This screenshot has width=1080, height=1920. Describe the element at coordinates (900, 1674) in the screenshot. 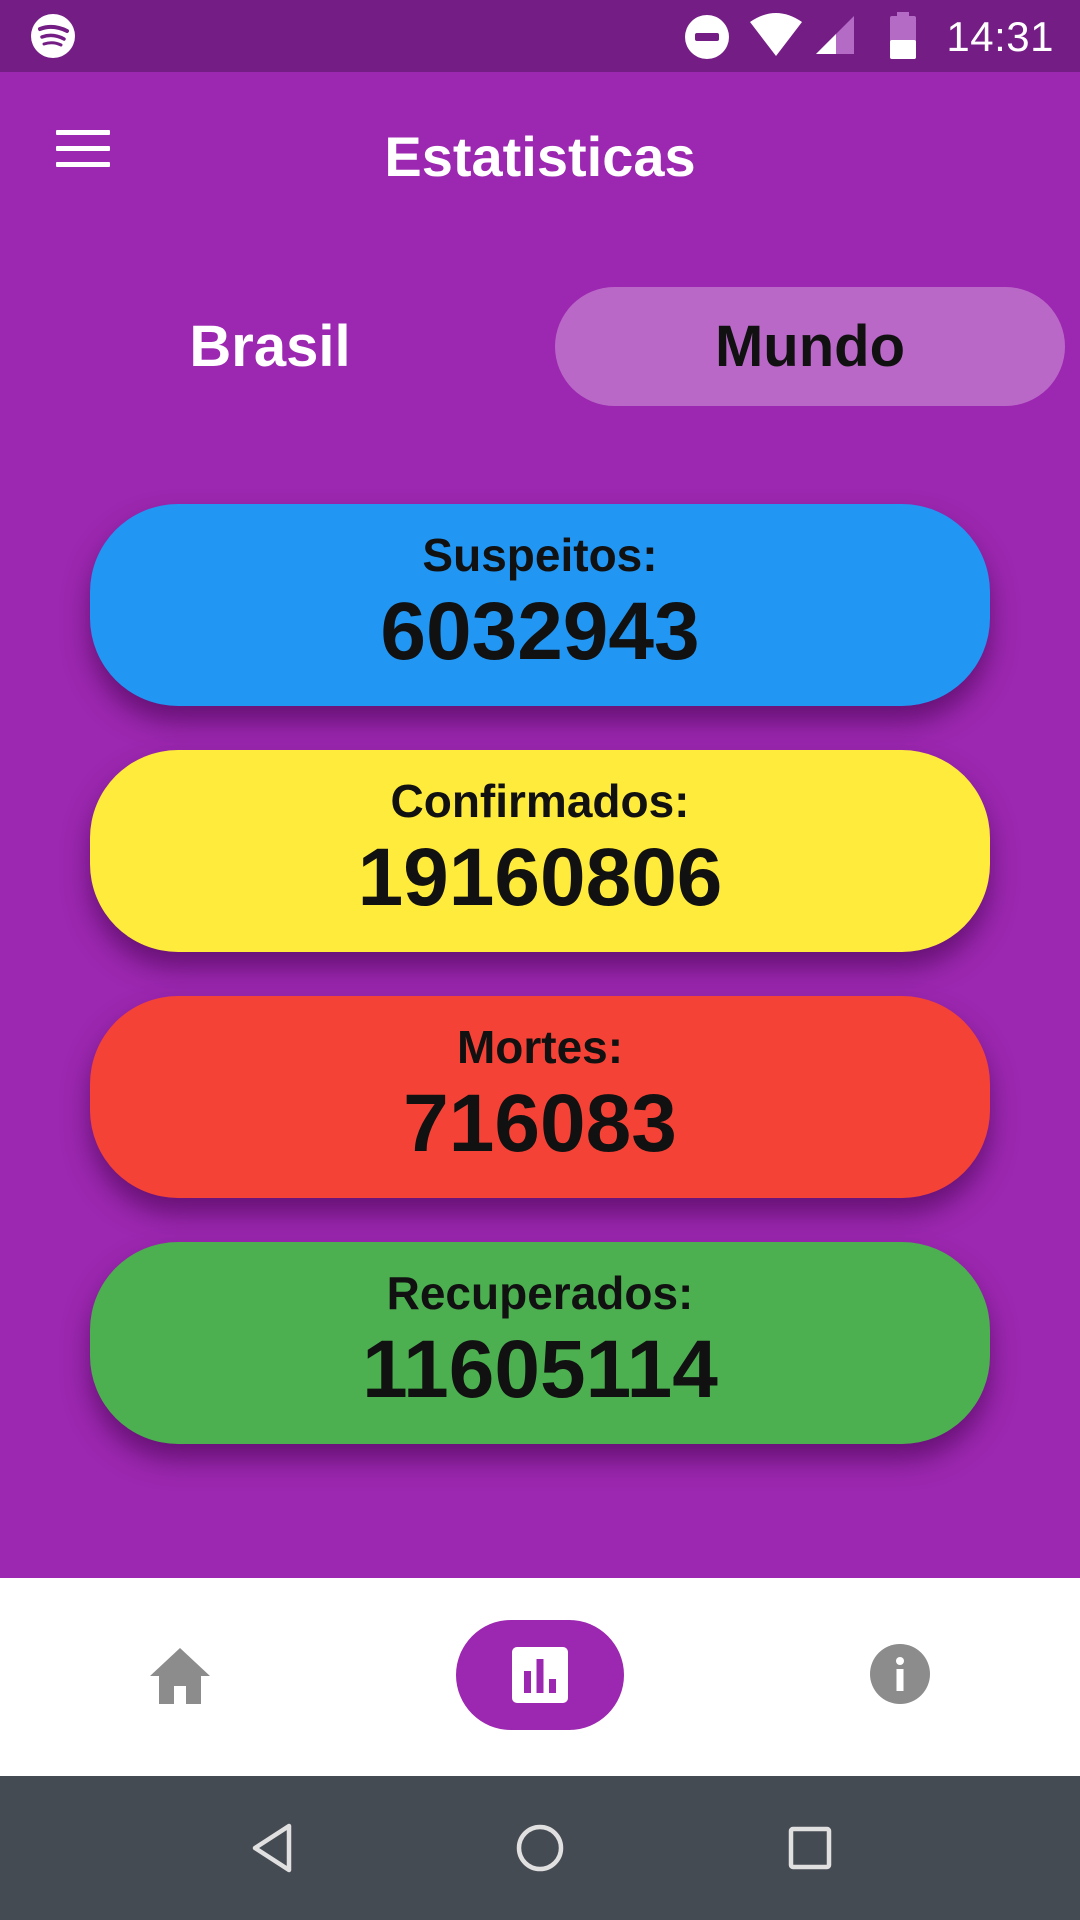

I see `info-icon` at that location.